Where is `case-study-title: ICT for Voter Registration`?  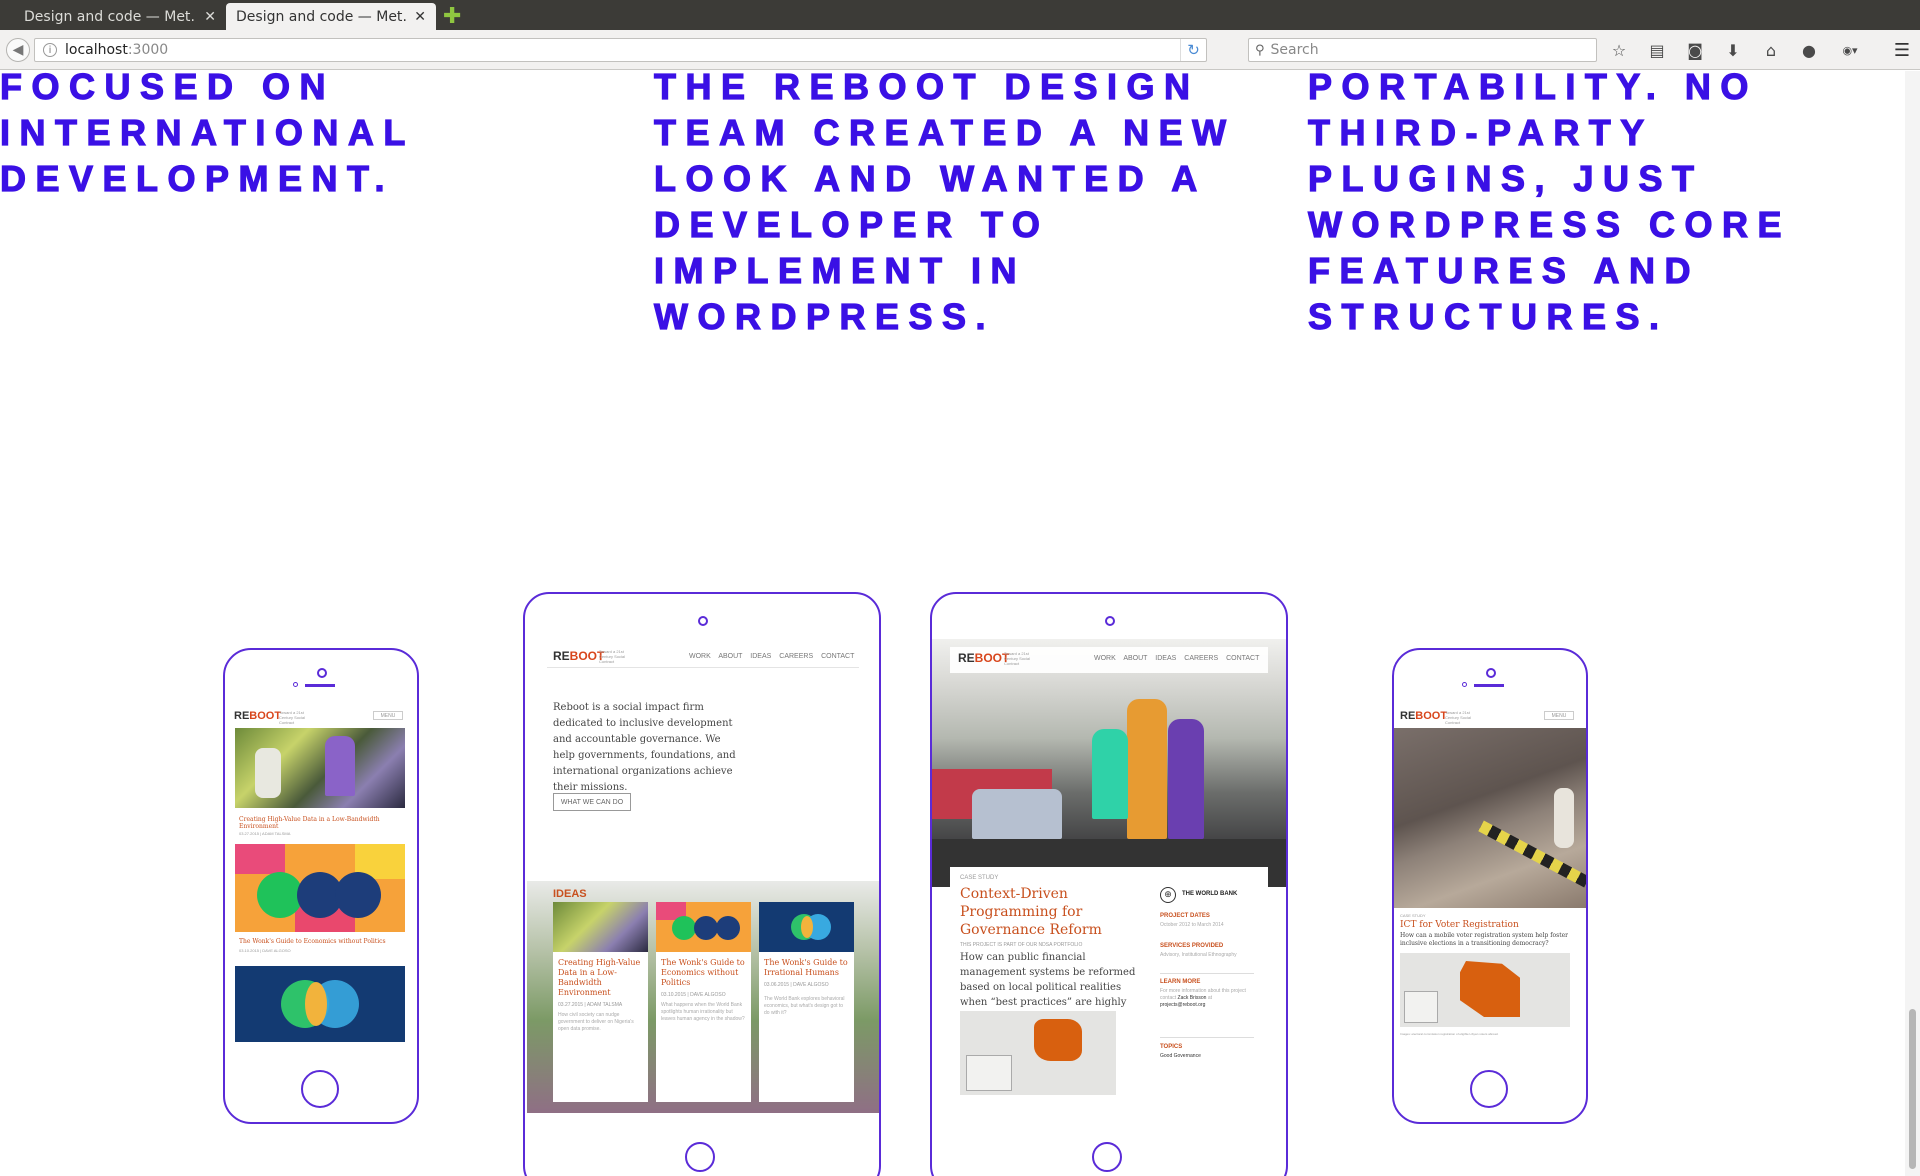 case-study-title: ICT for Voter Registration is located at coordinates (1485, 925).